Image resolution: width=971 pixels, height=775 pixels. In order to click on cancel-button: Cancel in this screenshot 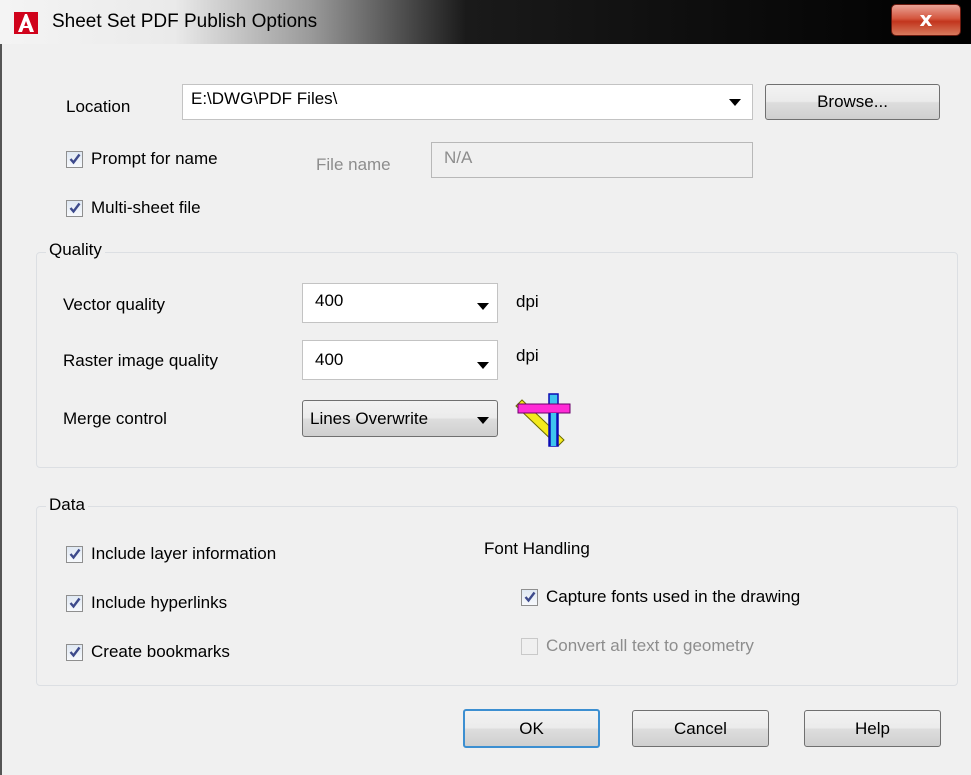, I will do `click(700, 728)`.